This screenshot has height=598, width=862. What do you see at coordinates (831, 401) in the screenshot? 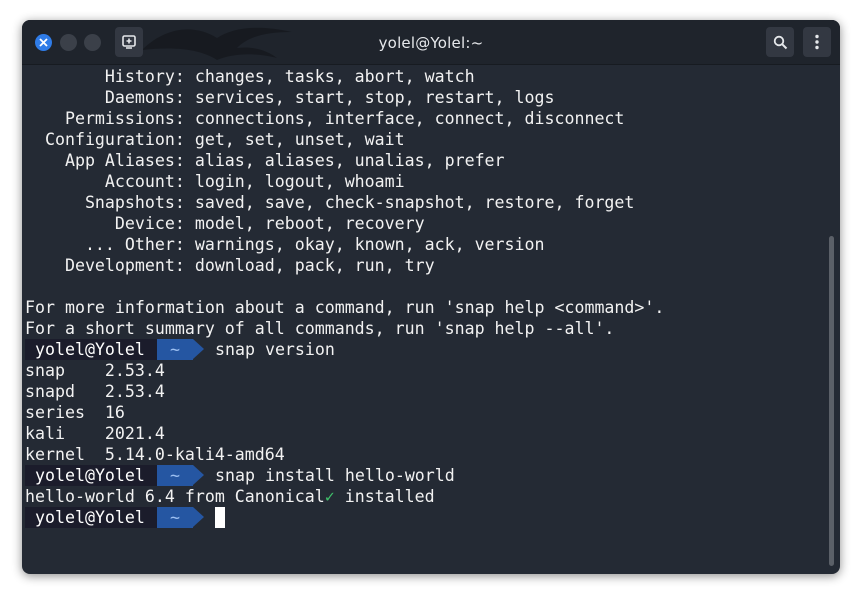
I see `scrollbar` at bounding box center [831, 401].